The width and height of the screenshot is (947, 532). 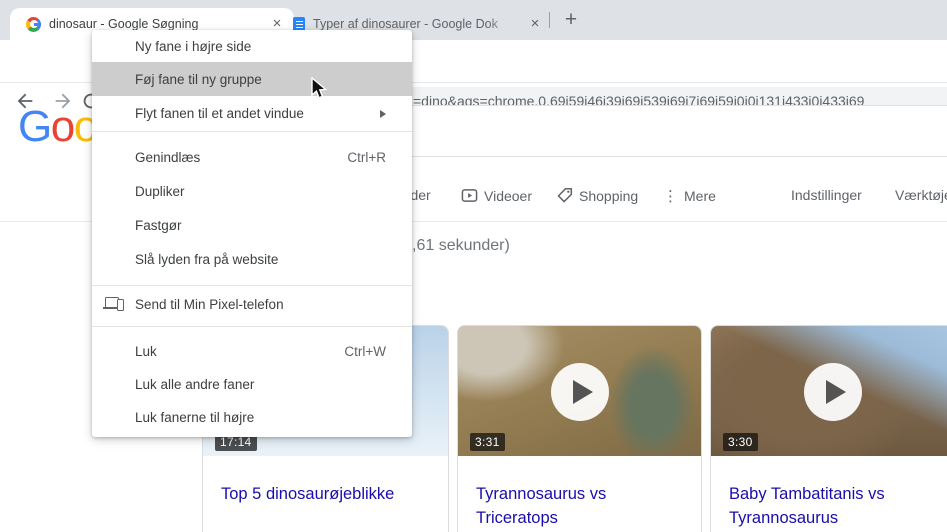 I want to click on menu-item-label: Genindlæs, so click(x=168, y=157).